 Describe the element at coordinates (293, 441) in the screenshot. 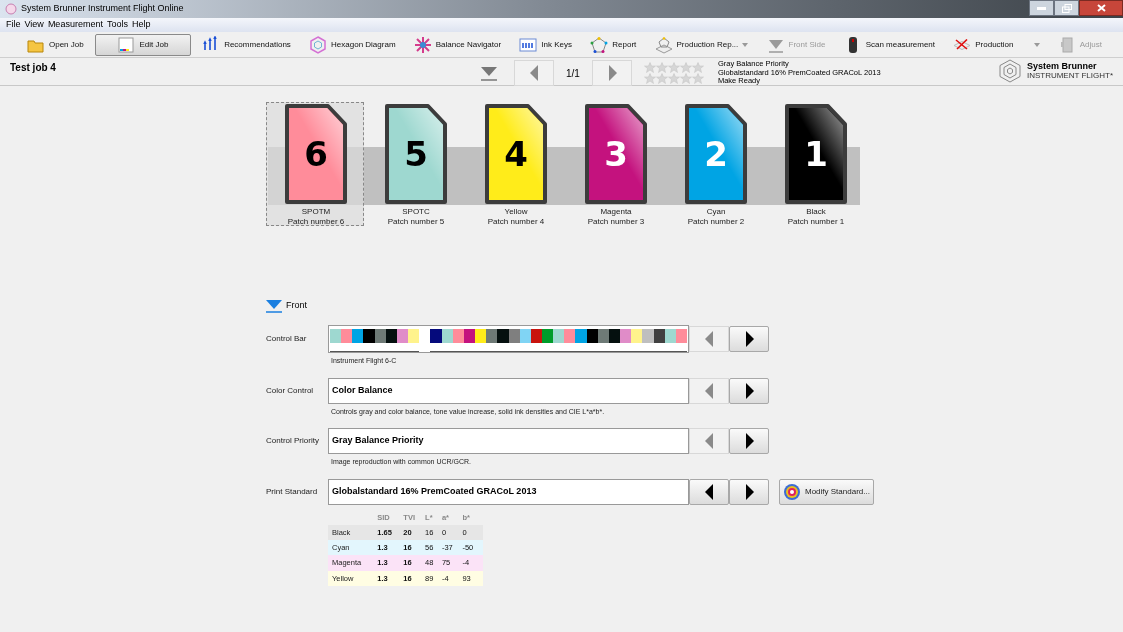

I see `setting-label: Control Priority` at that location.